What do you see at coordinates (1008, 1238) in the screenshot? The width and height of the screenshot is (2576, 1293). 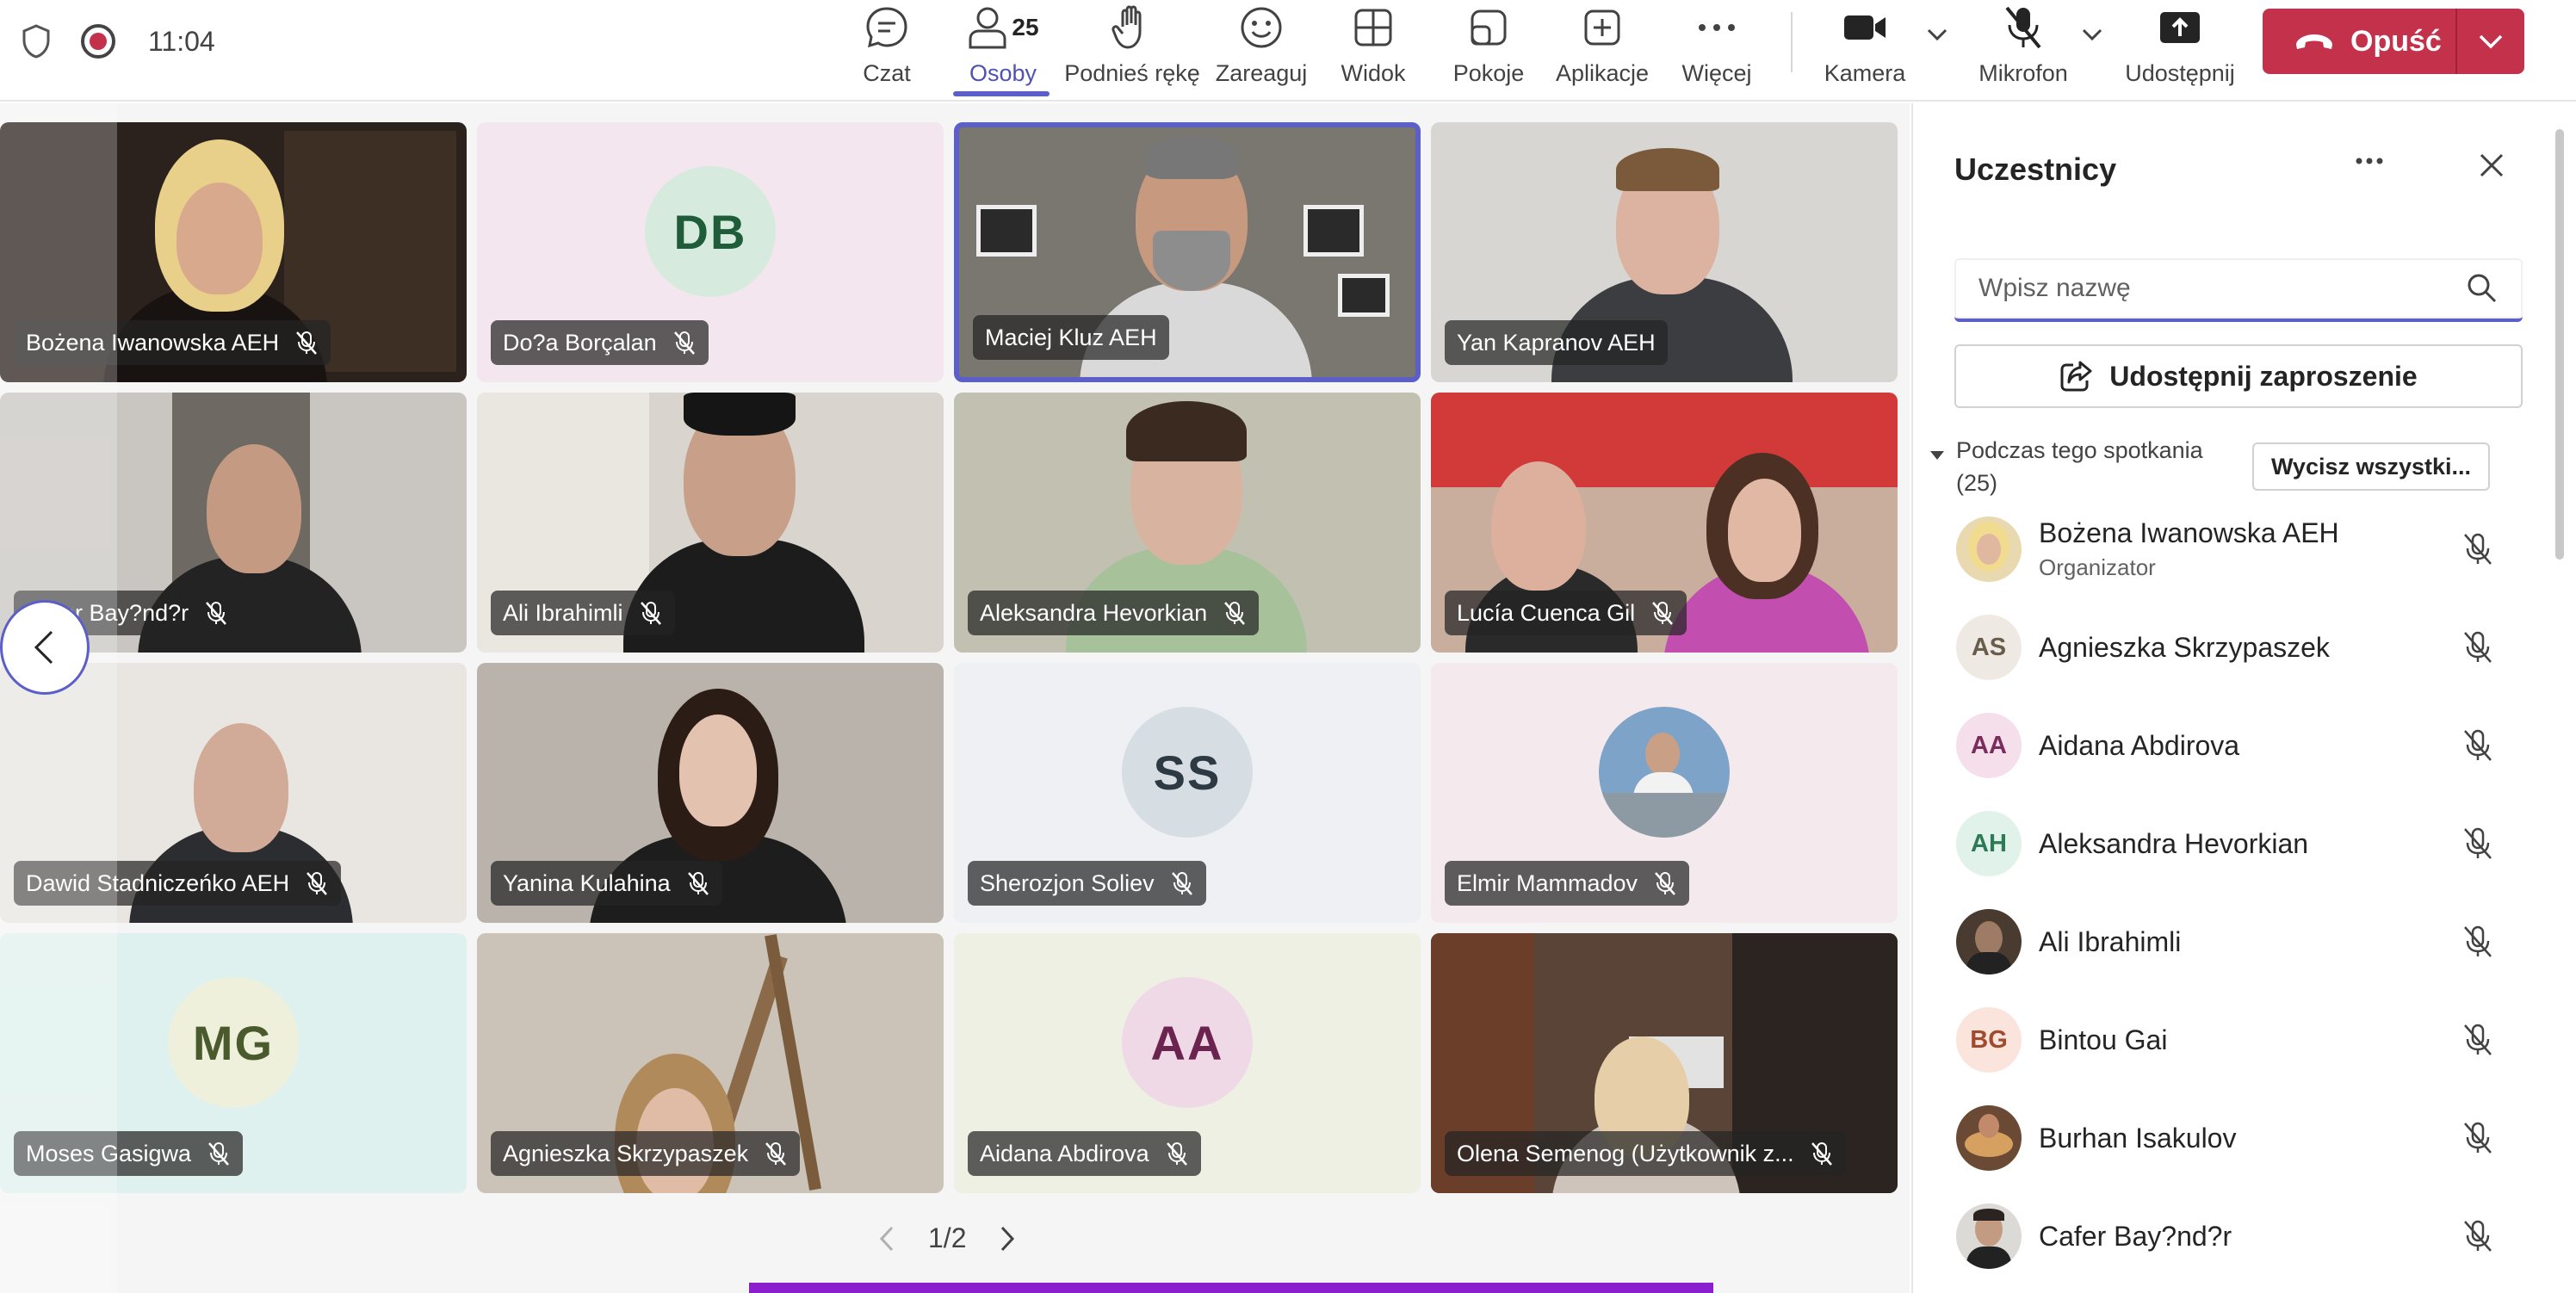 I see `pager-next-icon` at bounding box center [1008, 1238].